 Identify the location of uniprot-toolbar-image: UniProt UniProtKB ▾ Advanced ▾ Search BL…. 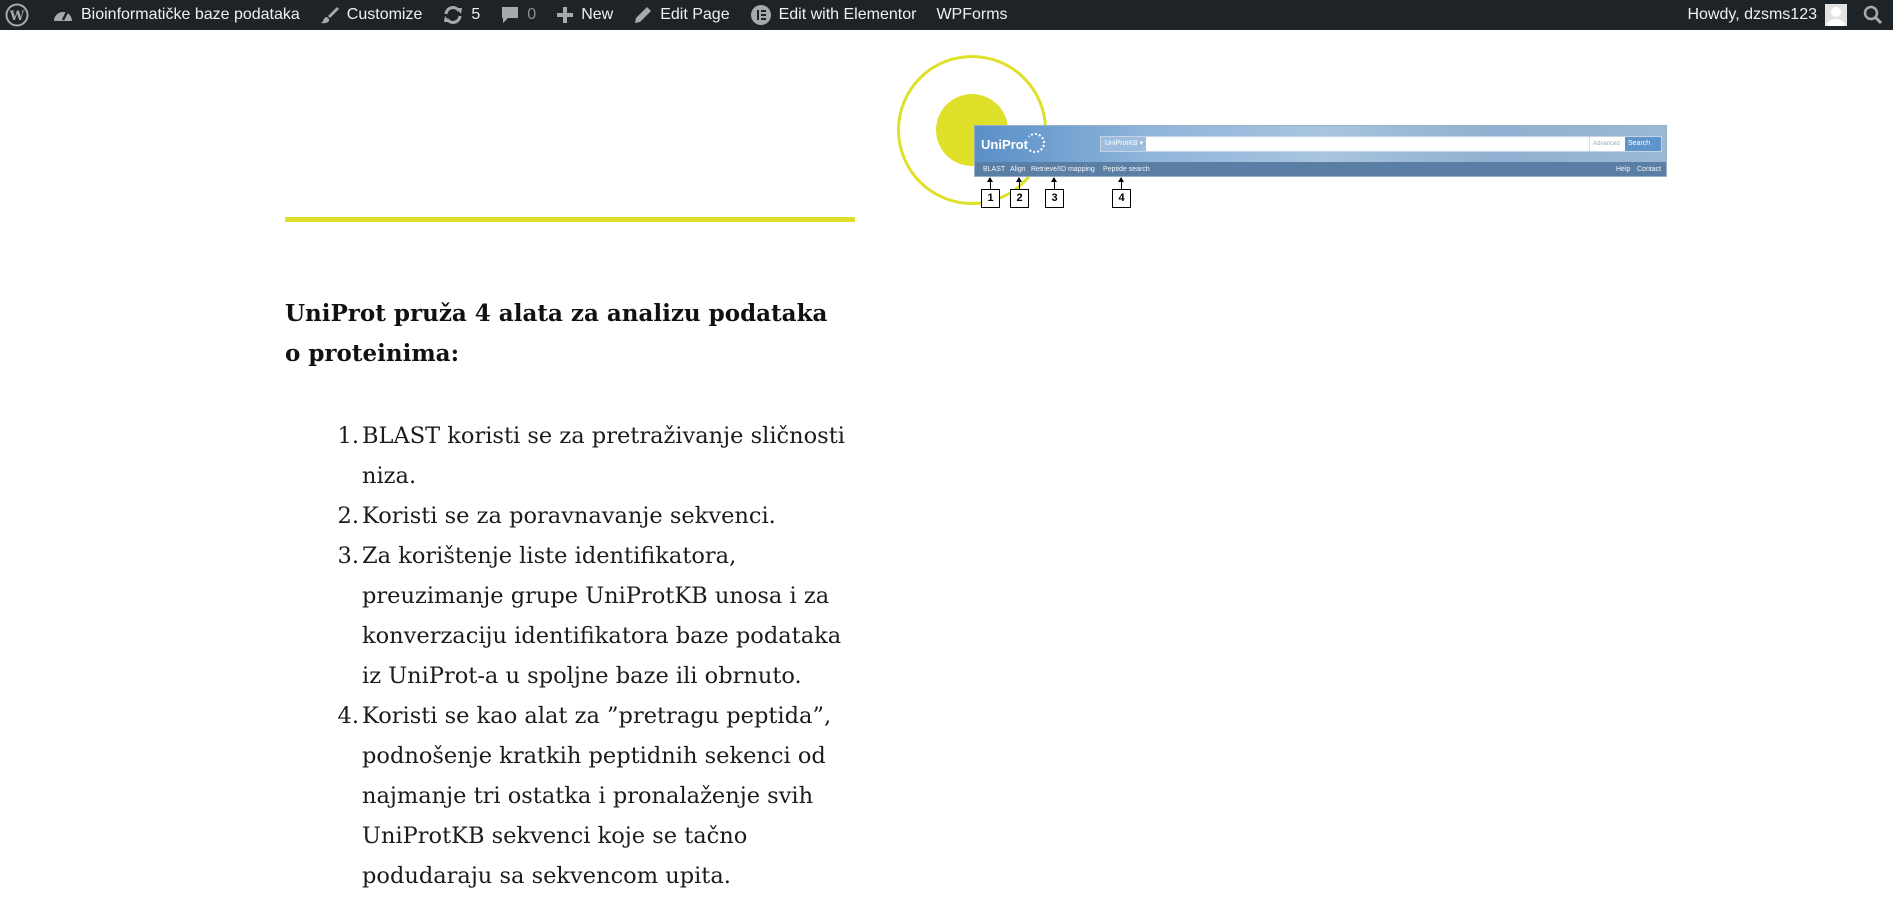
(1320, 151).